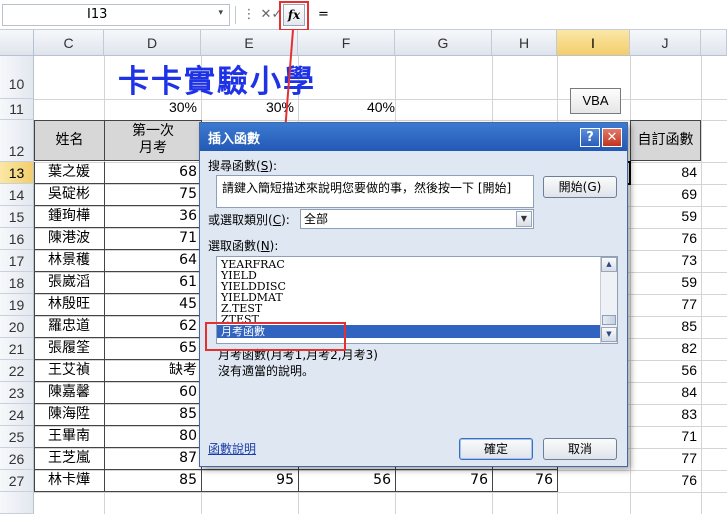  What do you see at coordinates (524, 43) in the screenshot?
I see `column-header-h: H` at bounding box center [524, 43].